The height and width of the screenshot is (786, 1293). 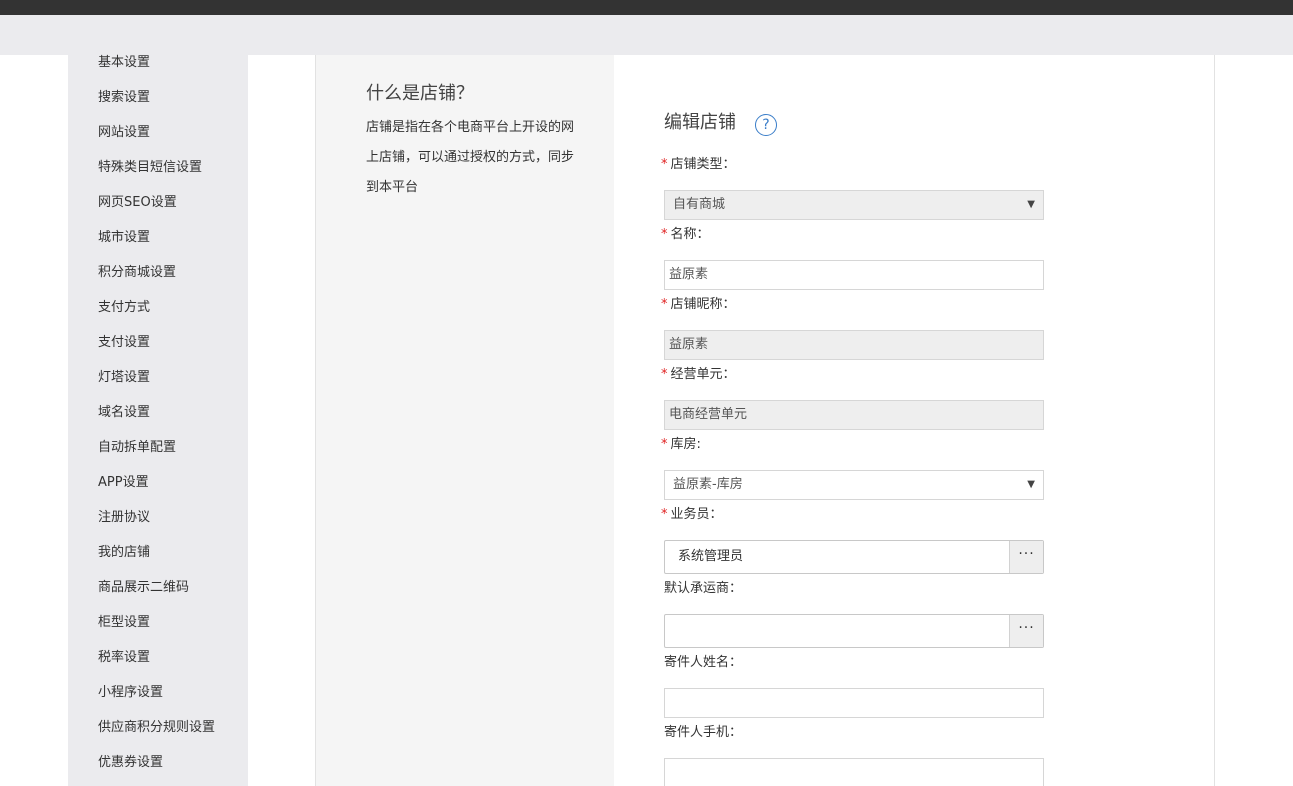 What do you see at coordinates (854, 631) in the screenshot?
I see `carrier-picker: ···` at bounding box center [854, 631].